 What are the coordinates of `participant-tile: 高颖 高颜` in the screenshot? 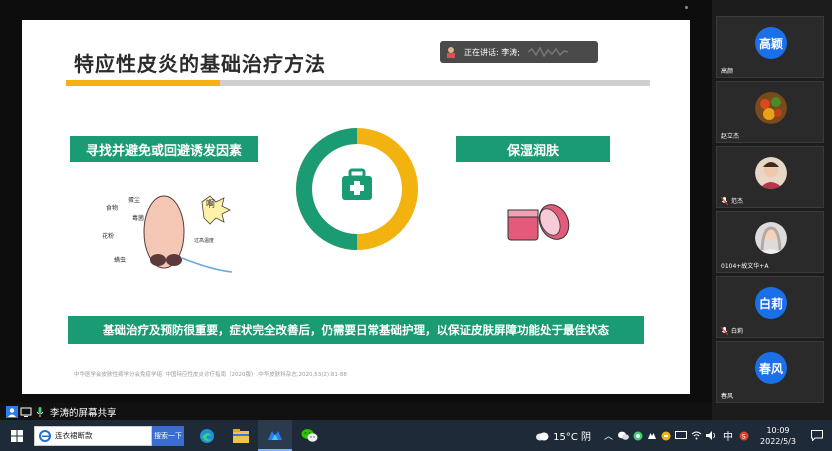 It's located at (770, 47).